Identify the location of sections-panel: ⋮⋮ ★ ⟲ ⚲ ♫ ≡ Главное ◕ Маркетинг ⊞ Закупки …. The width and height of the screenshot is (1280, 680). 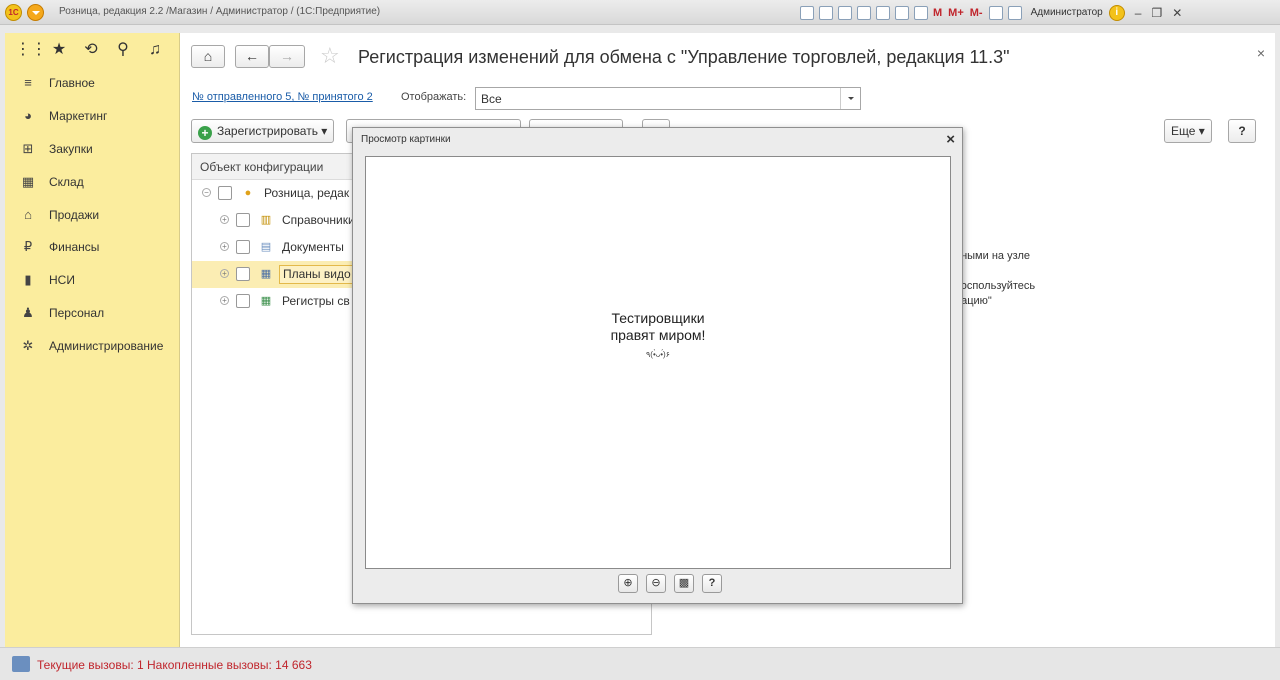
(92, 340).